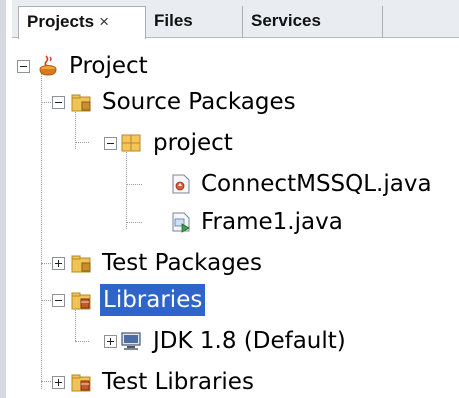 The height and width of the screenshot is (398, 459). I want to click on tab-projects: Projects ×, so click(82, 22).